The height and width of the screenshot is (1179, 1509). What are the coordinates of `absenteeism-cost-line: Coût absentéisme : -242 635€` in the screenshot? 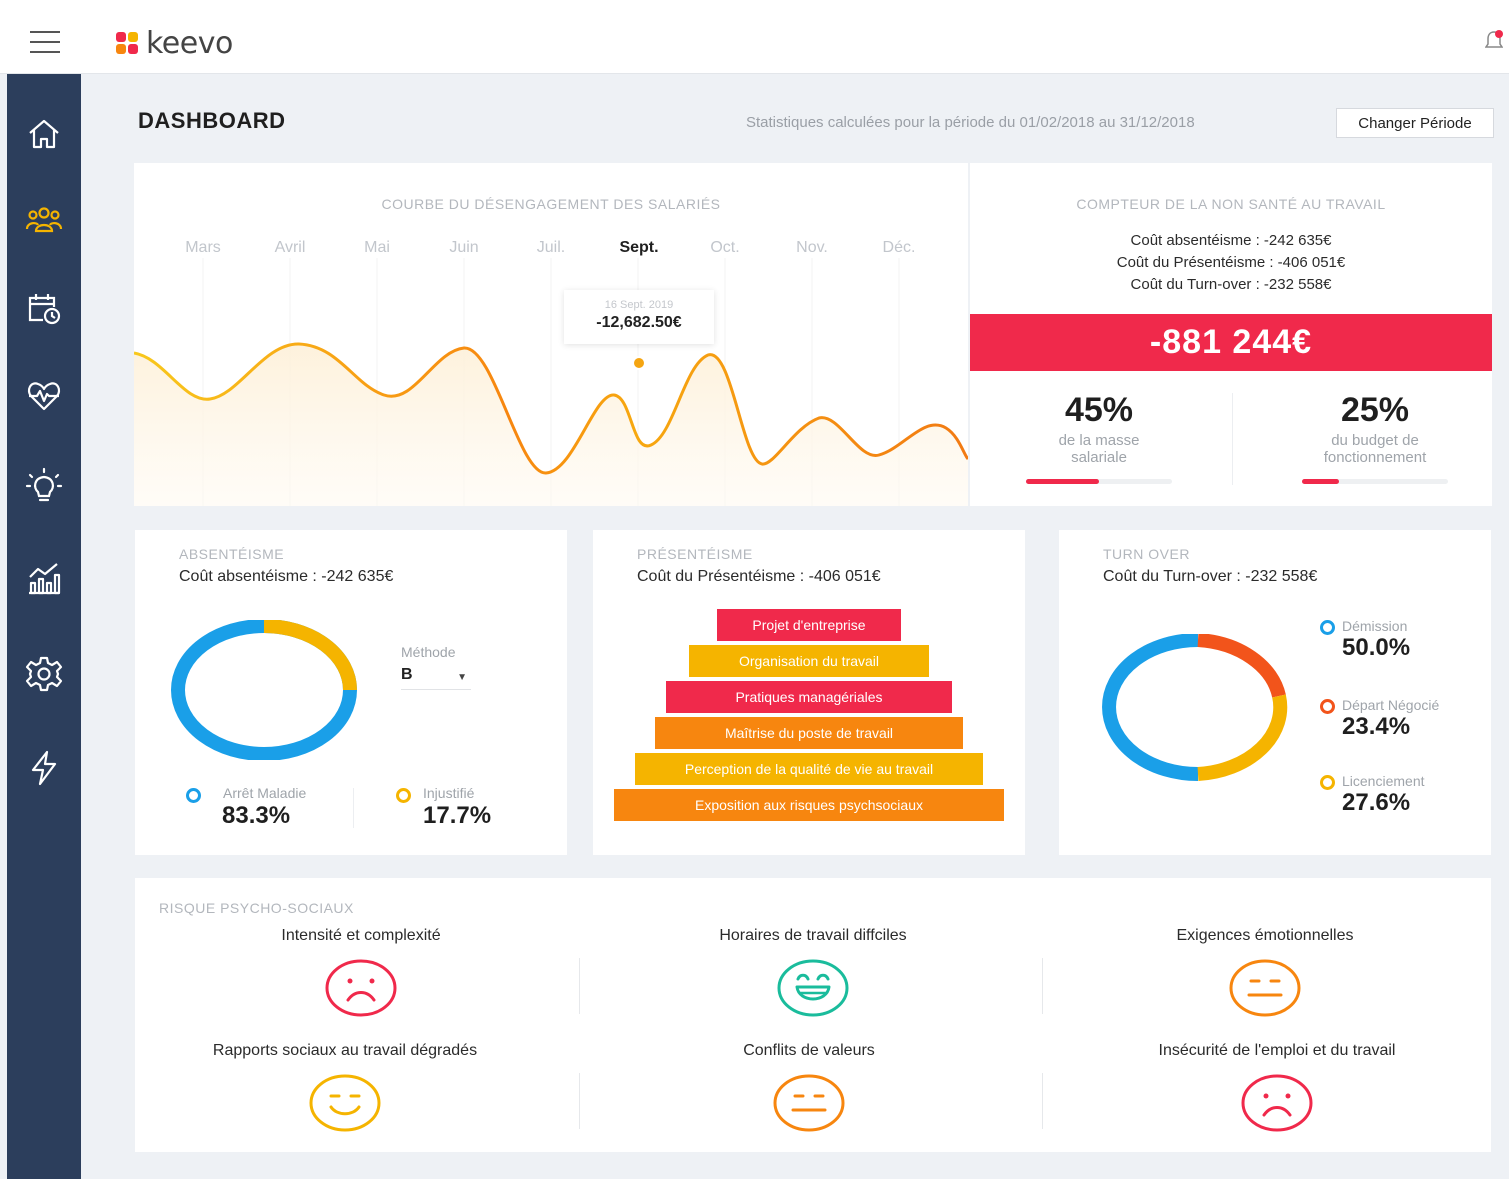 It's located at (1231, 240).